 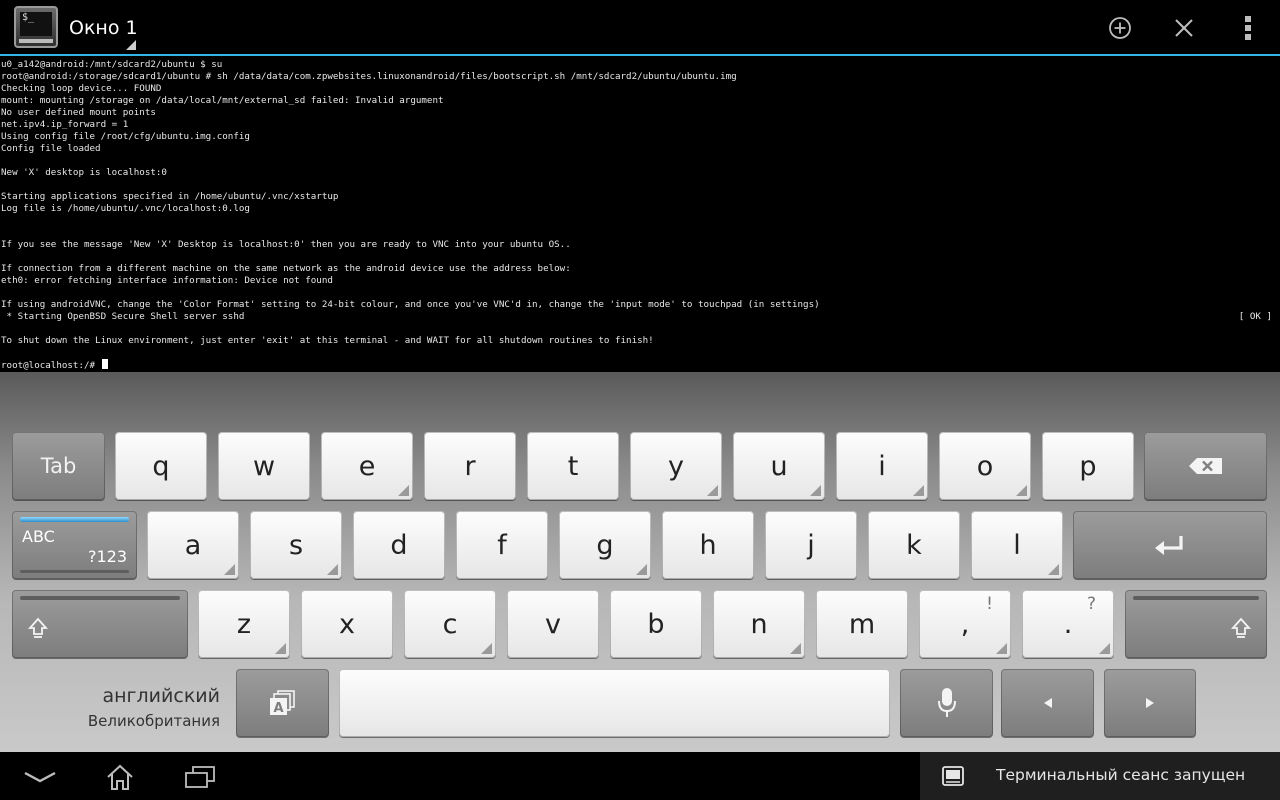 I want to click on enter-key, so click(x=1170, y=545).